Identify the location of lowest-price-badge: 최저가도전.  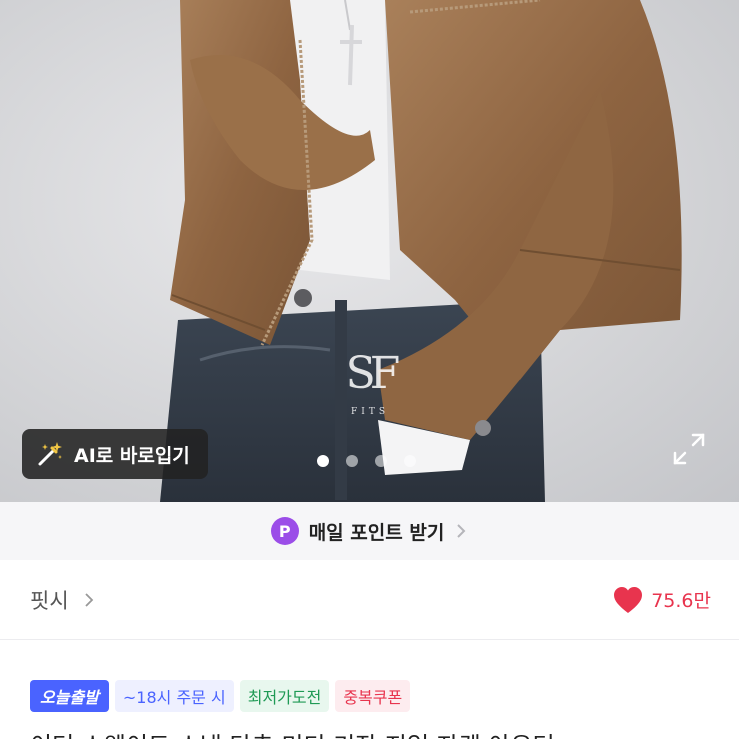
(284, 696).